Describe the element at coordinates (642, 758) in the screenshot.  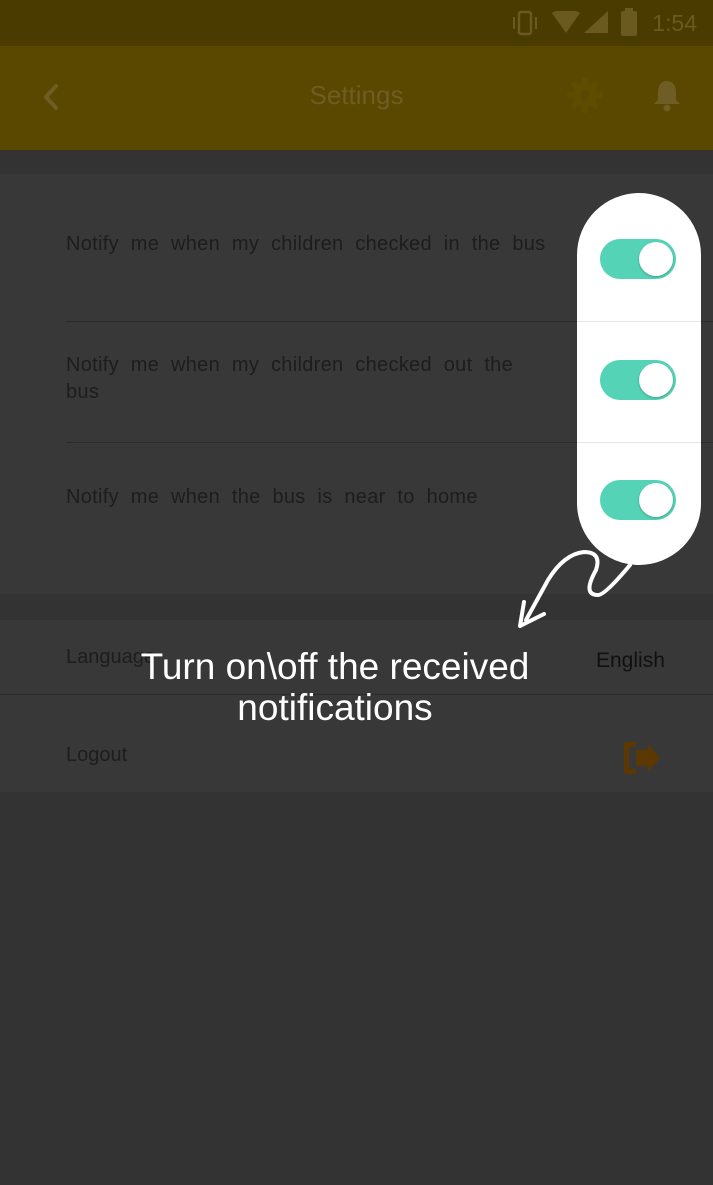
I see `logout-icon` at that location.